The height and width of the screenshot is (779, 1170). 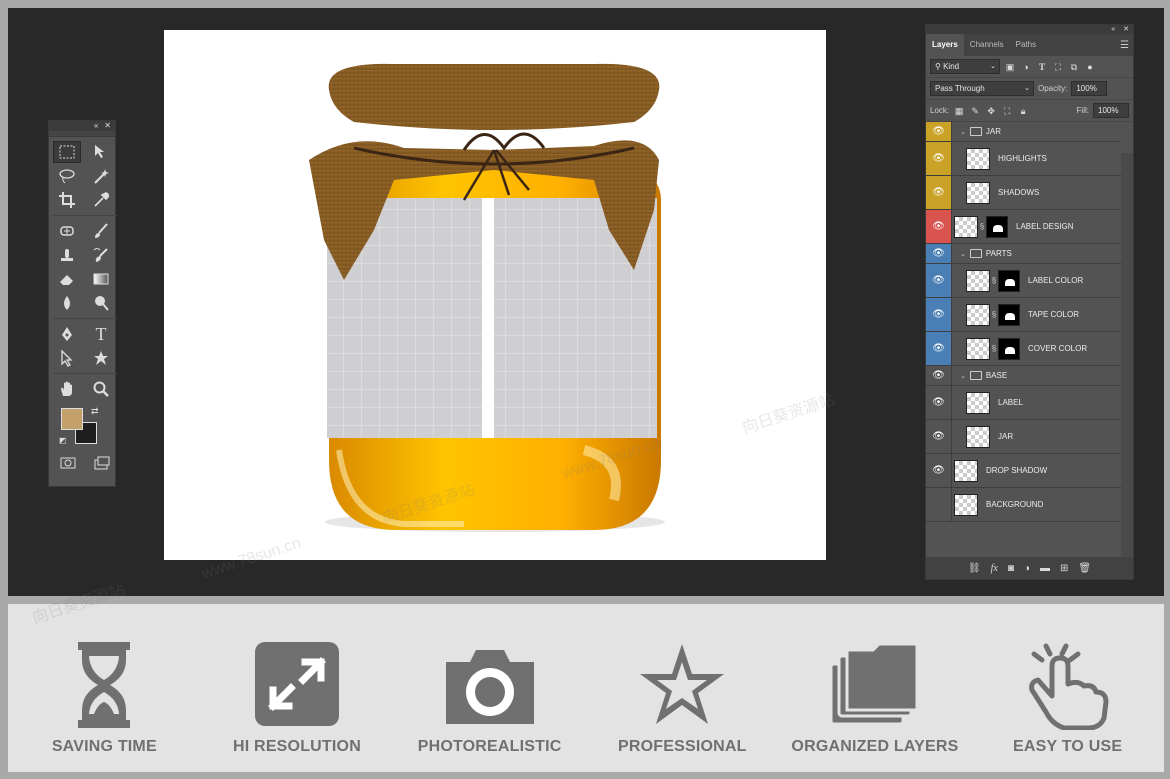 What do you see at coordinates (1023, 437) in the screenshot?
I see `layer-row: 👁︎ JAR` at bounding box center [1023, 437].